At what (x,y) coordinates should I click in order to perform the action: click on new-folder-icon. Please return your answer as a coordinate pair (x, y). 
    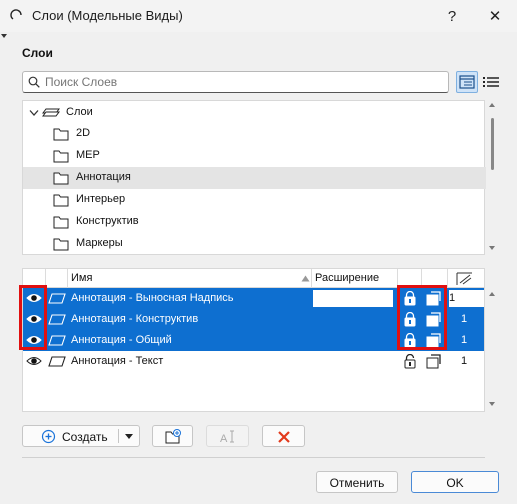
    Looking at the image, I should click on (173, 436).